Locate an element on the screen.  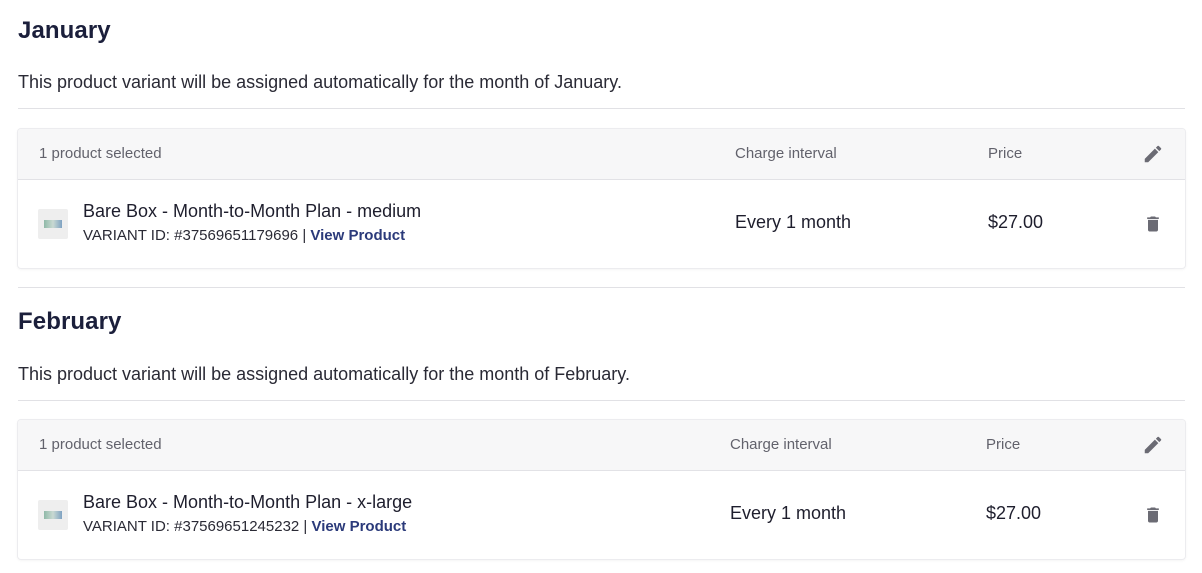
variant-id: VARIANT ID: #37569651245232 | is located at coordinates (195, 526).